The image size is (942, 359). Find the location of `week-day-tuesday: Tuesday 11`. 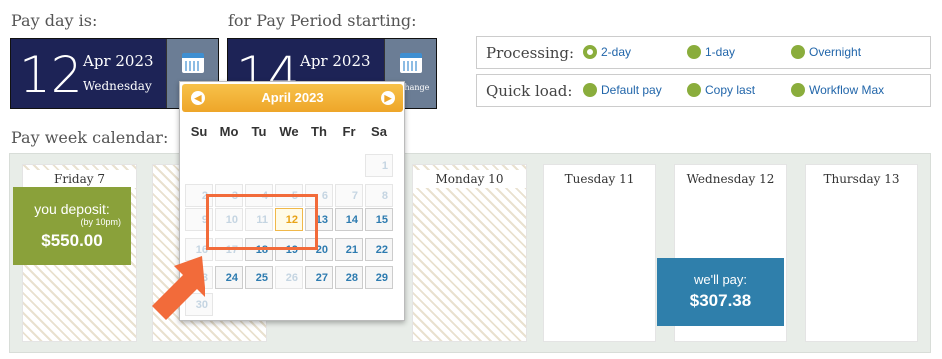

week-day-tuesday: Tuesday 11 is located at coordinates (599, 253).